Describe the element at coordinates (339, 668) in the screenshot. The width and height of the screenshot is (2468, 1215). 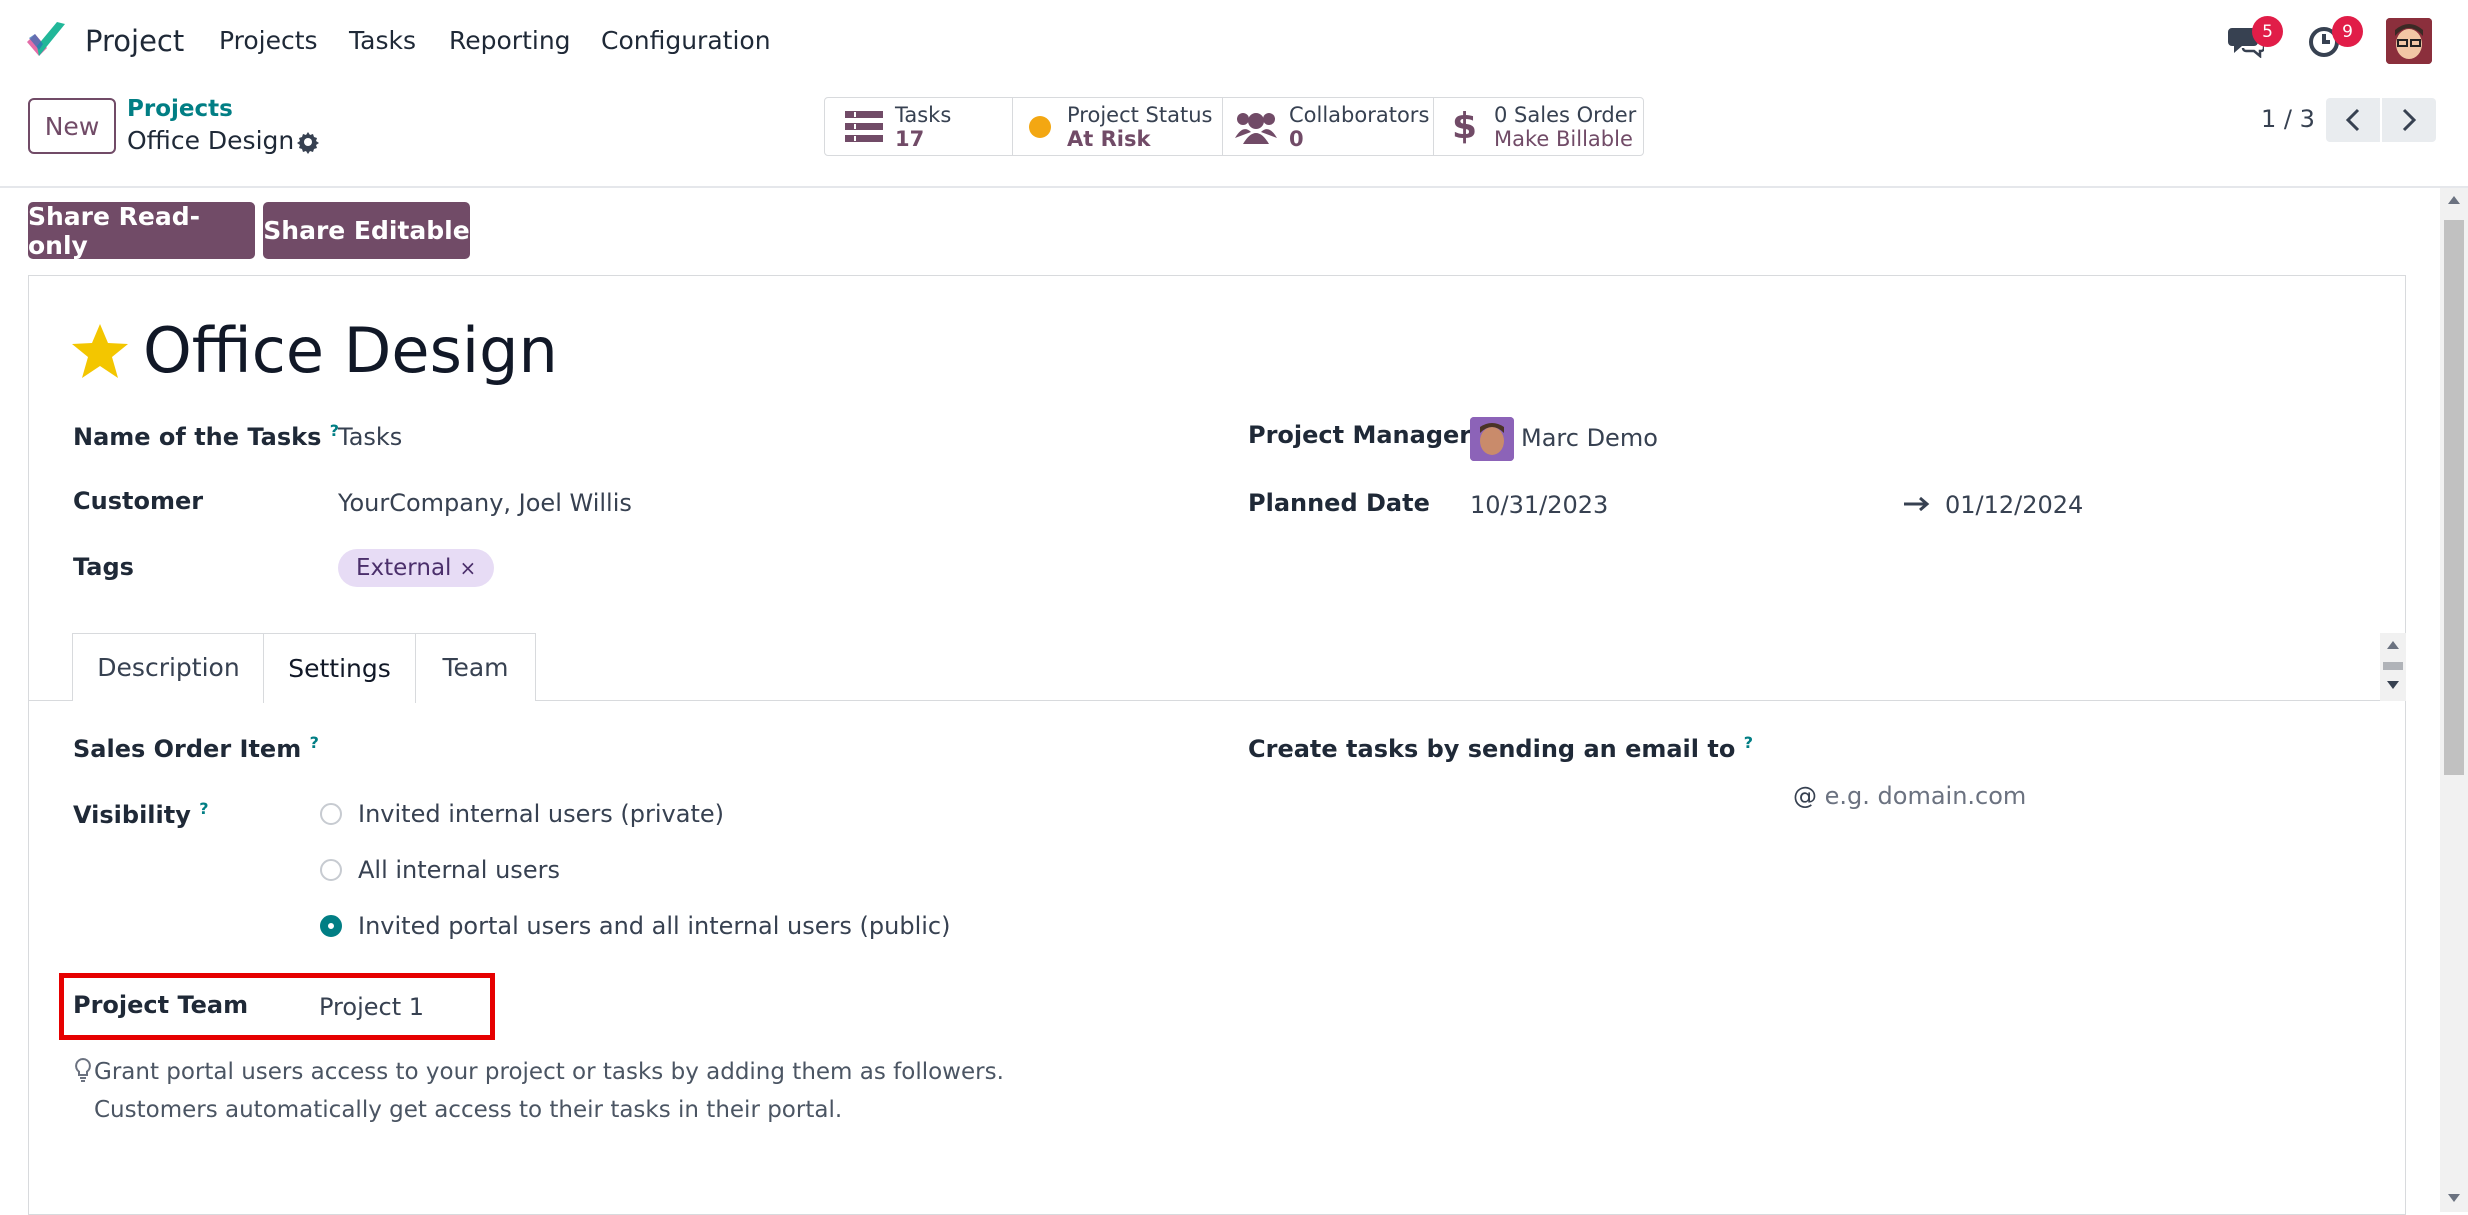
I see `tab-settings: Settings` at that location.